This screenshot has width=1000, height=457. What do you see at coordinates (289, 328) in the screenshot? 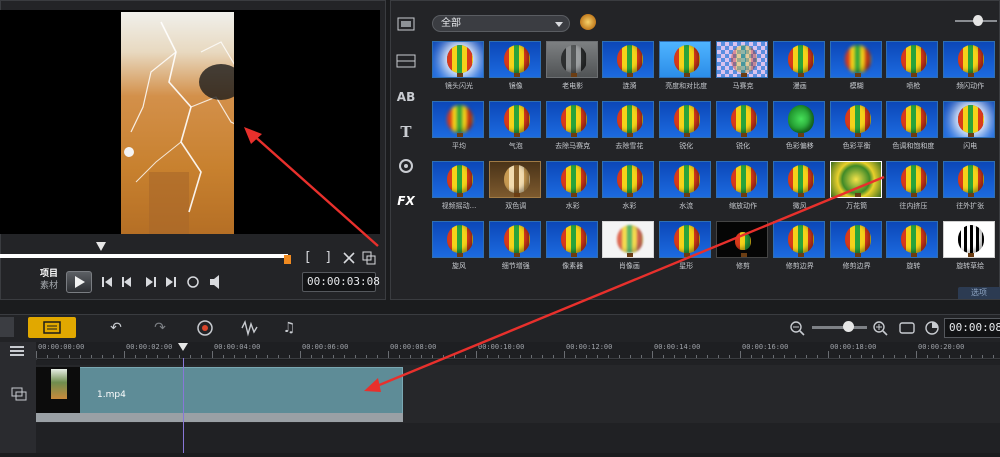
I see `auto-music-icon: ♫` at bounding box center [289, 328].